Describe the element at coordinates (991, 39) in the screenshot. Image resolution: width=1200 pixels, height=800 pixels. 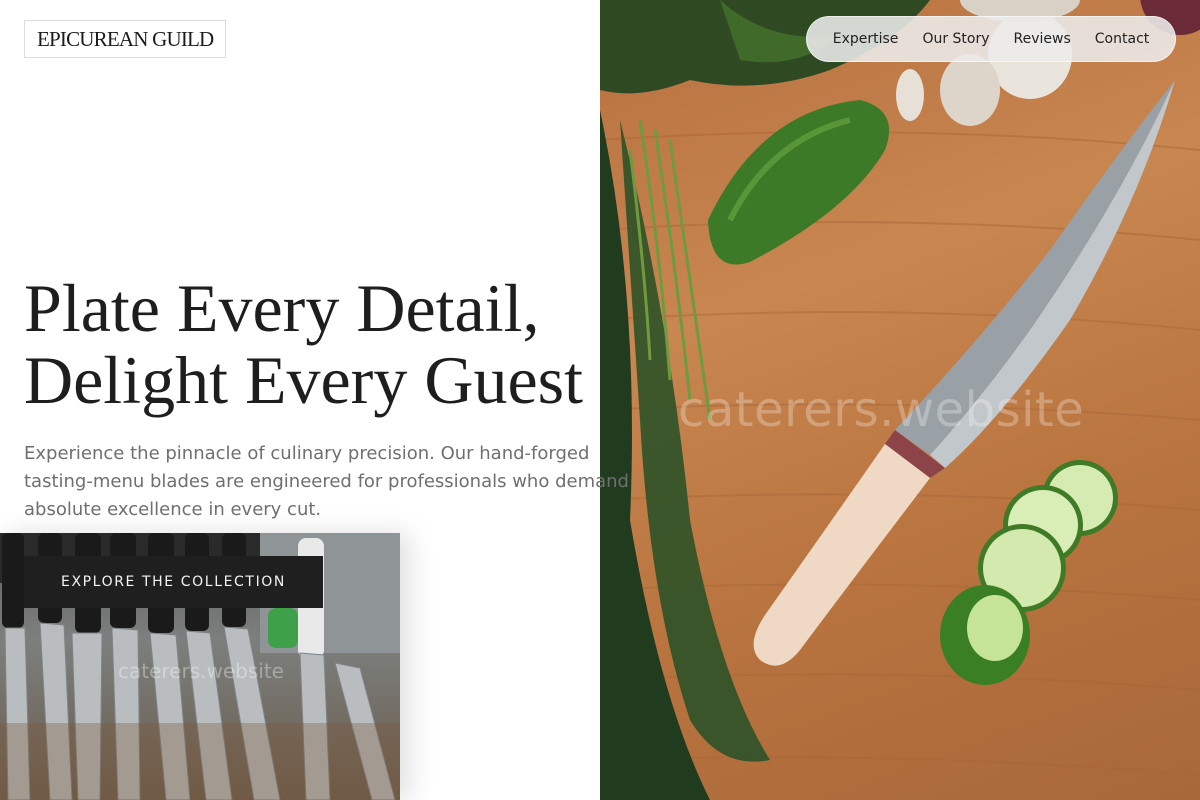
I see `main-navigation: Expertise Our Story Reviews Contact` at that location.